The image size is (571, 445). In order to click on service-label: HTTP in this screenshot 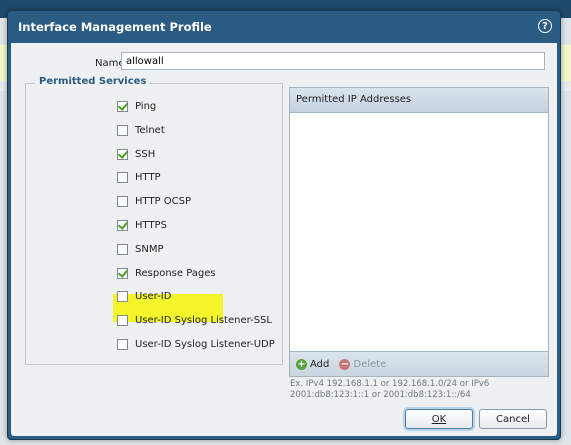, I will do `click(148, 177)`.